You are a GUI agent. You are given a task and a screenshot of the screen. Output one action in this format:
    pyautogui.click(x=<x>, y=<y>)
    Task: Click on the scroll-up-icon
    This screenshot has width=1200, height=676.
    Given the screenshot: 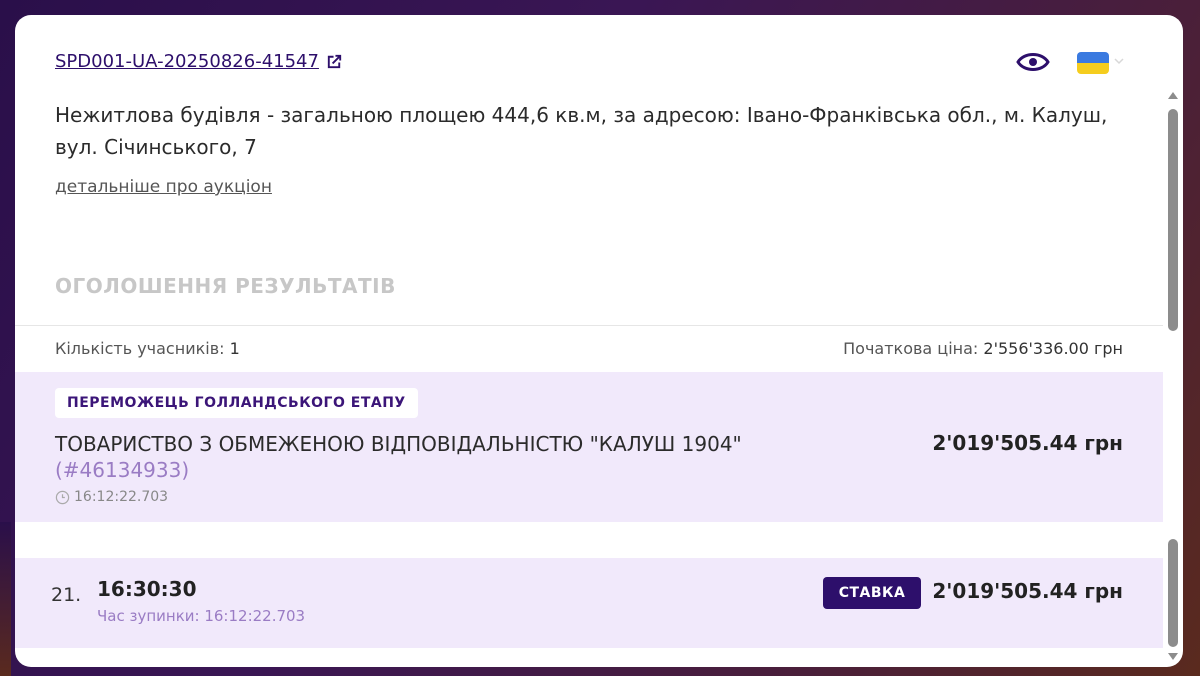 What is the action you would take?
    pyautogui.click(x=1173, y=95)
    